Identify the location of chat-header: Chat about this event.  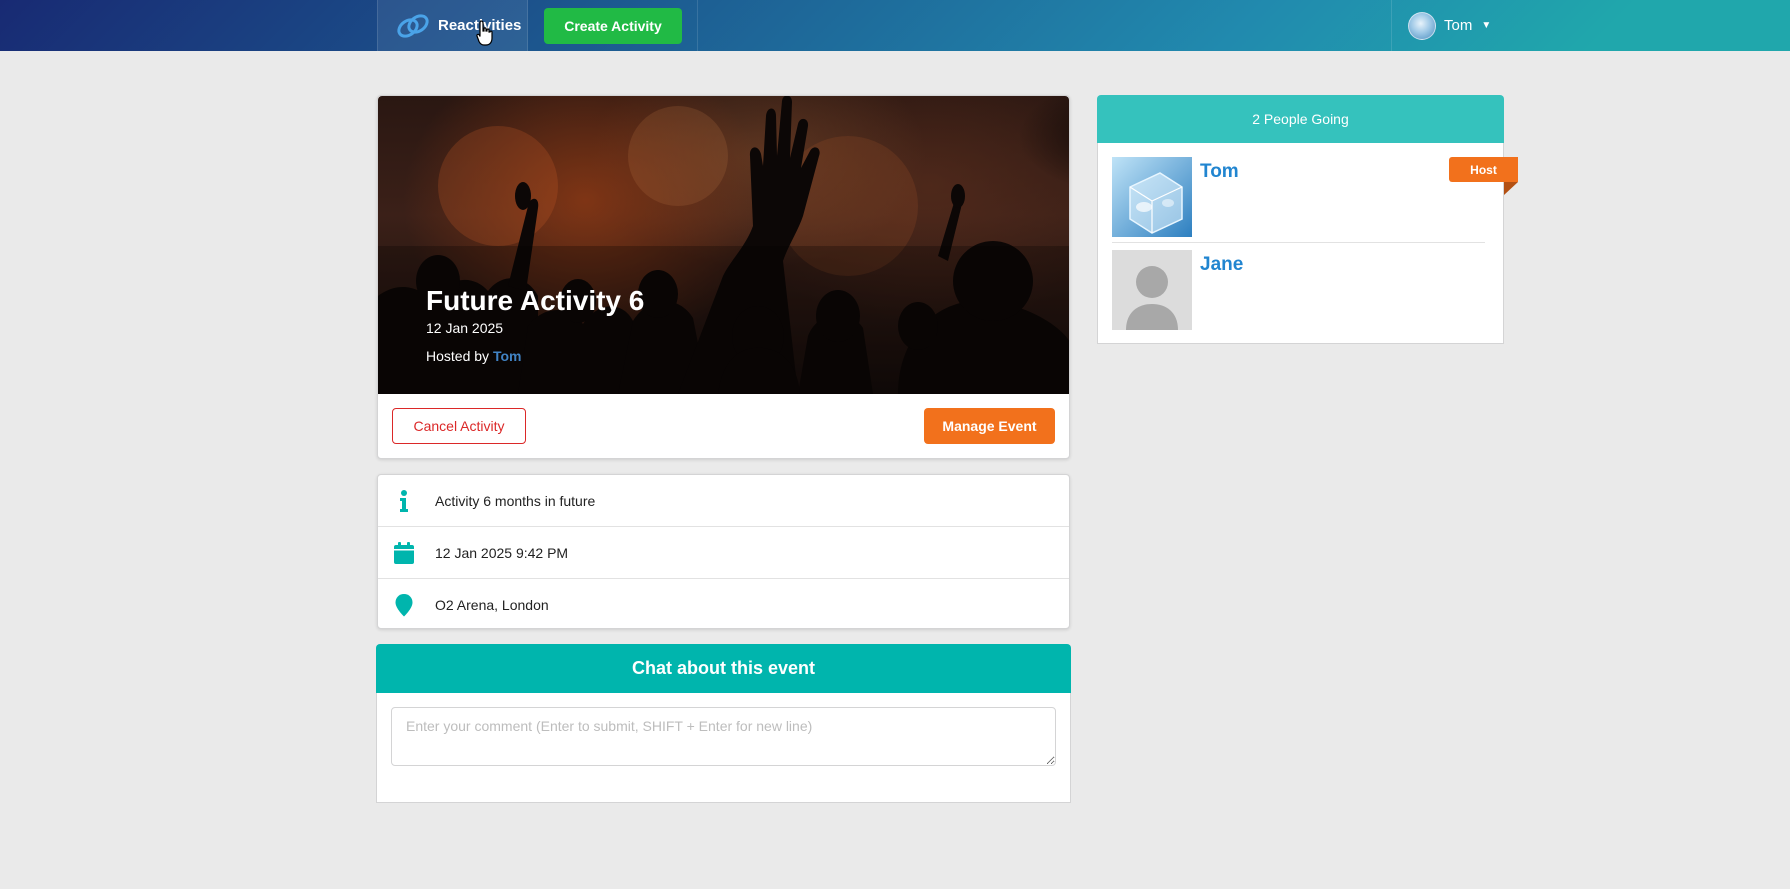
(723, 668).